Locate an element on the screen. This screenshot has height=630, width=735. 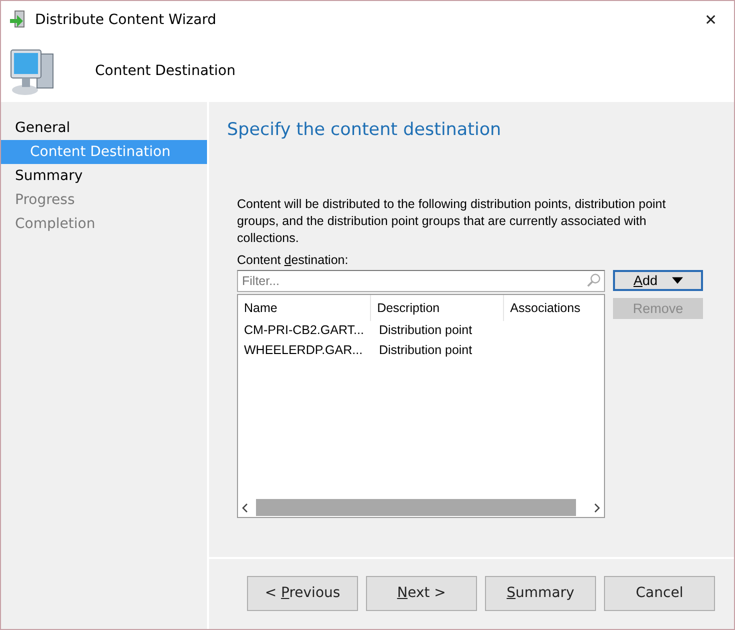
search-icon is located at coordinates (593, 280).